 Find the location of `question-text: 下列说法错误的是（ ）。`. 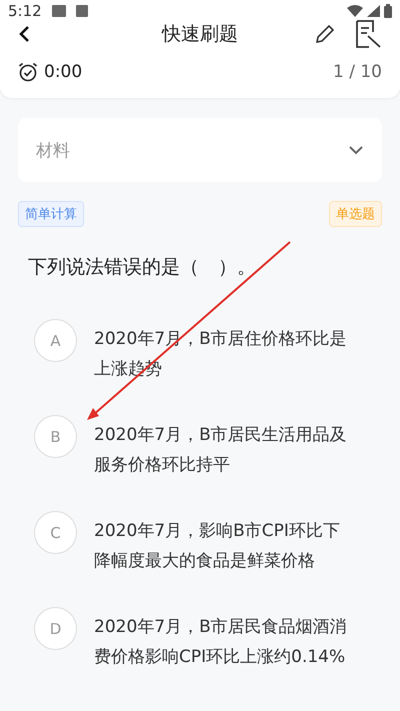

question-text: 下列说法错误的是（ ）。 is located at coordinates (142, 267).